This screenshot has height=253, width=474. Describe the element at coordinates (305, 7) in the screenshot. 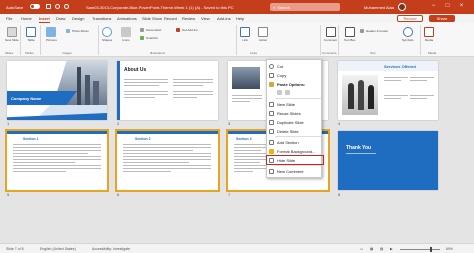

I see `search-input: ⌕ Search` at that location.